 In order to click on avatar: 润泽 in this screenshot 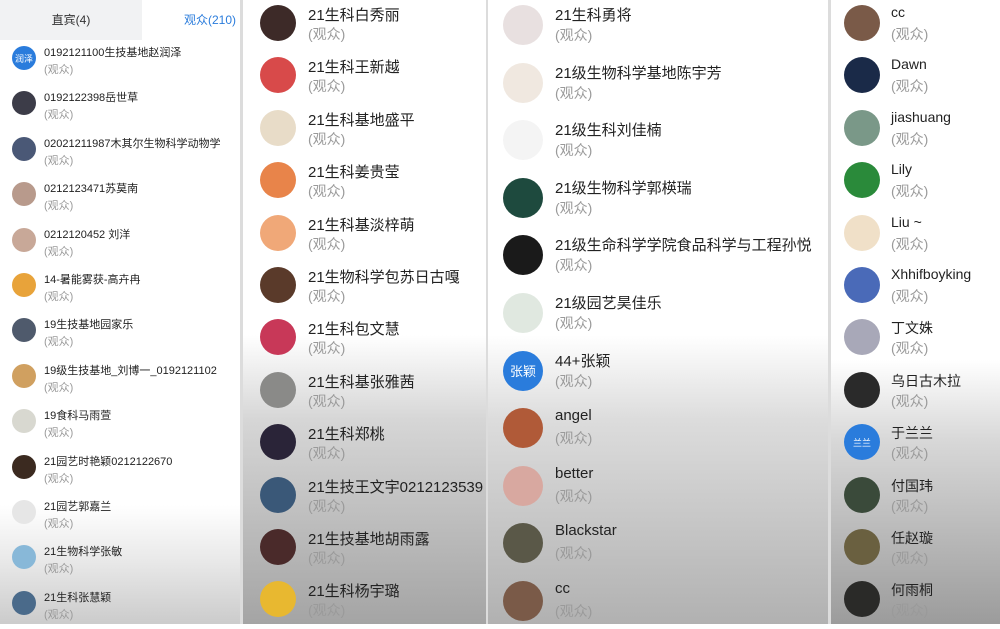, I will do `click(24, 58)`.